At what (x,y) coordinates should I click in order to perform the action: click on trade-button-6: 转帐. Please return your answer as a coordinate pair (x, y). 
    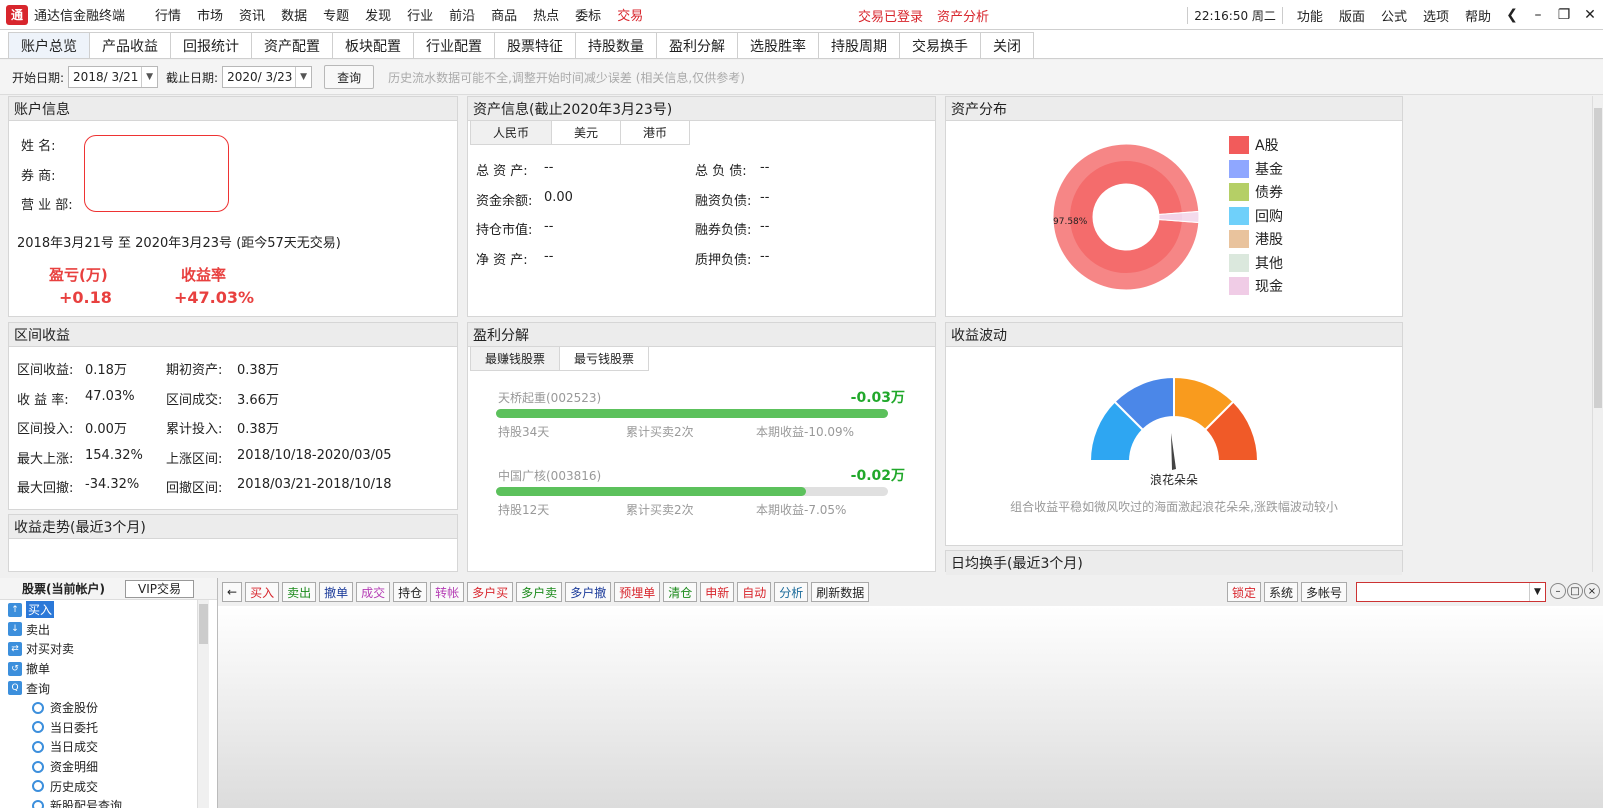
    Looking at the image, I should click on (447, 592).